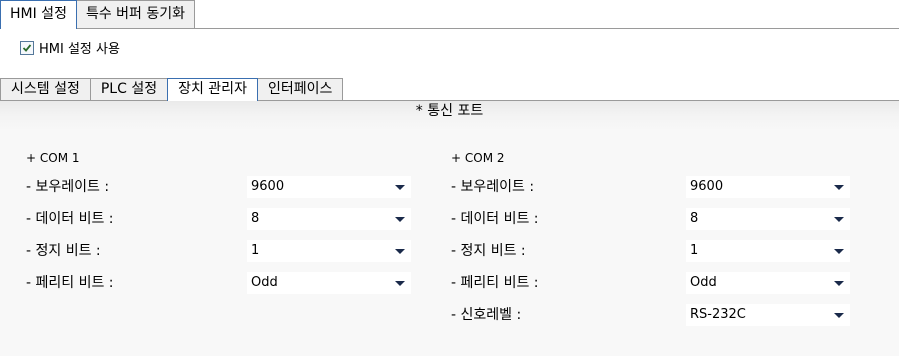 The width and height of the screenshot is (899, 356). I want to click on com1-stopbits-label: - 정지 비트 :, so click(63, 251).